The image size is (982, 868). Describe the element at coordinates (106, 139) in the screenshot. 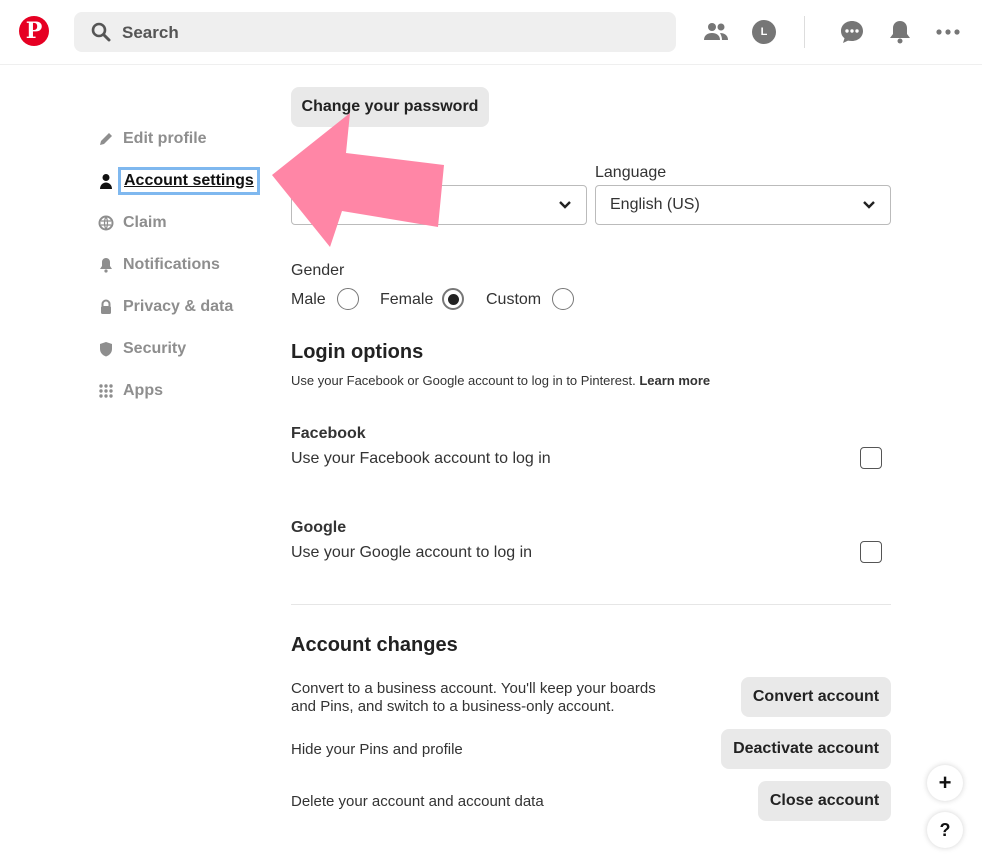

I see `pencil-icon` at that location.